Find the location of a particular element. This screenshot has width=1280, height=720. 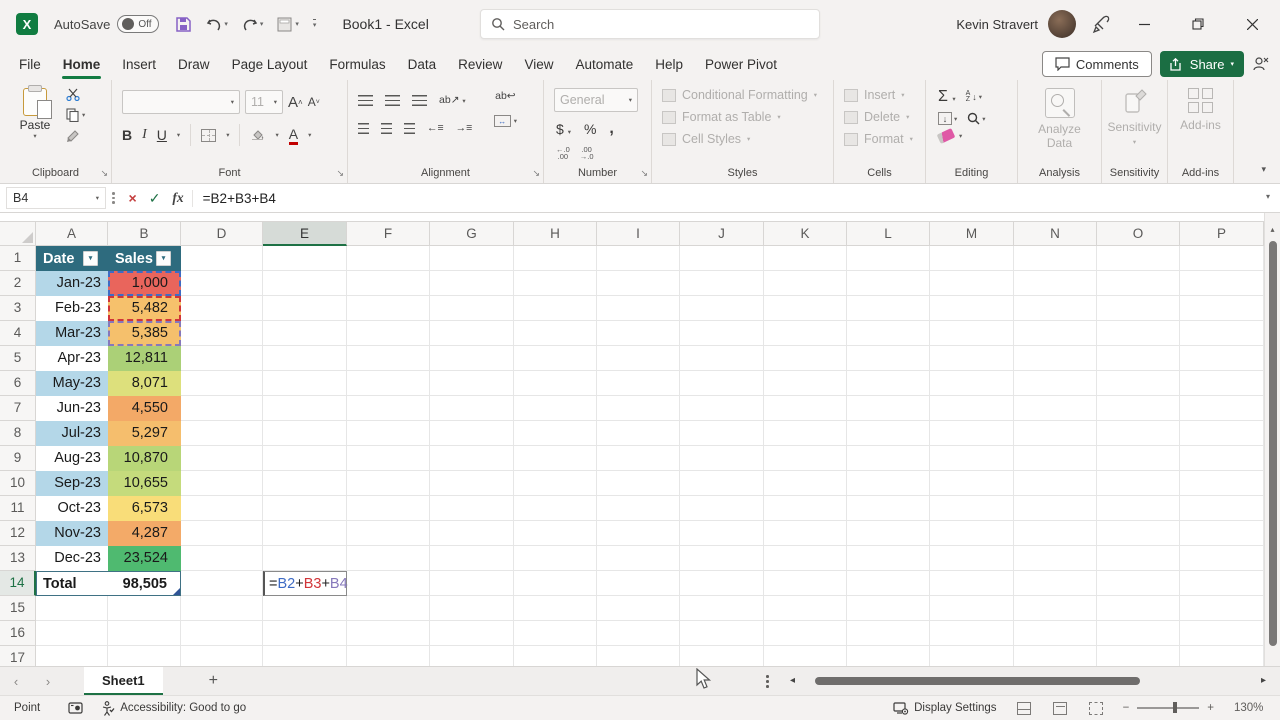

sort-chevron-icon: ▾ is located at coordinates (980, 97).